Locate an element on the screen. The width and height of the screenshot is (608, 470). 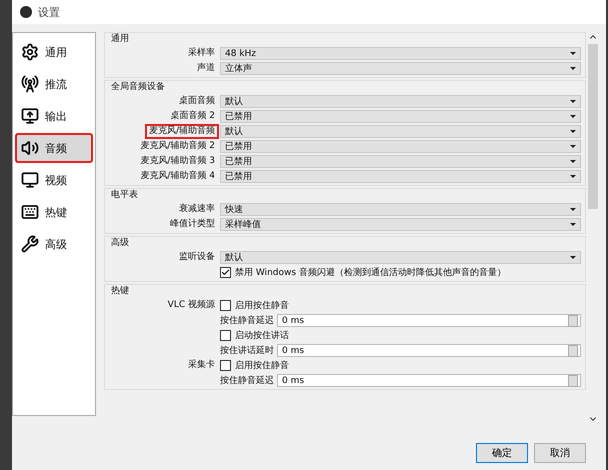
keyboard-icon is located at coordinates (30, 212).